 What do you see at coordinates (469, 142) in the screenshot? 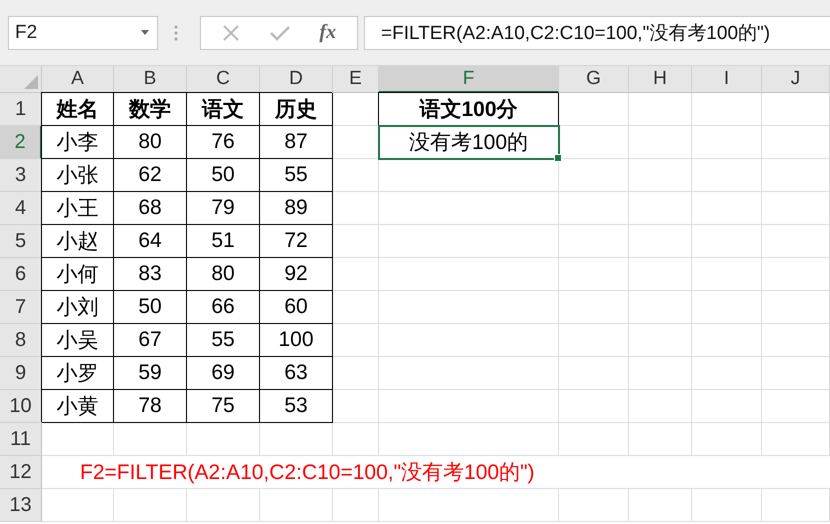
I see `table-cell: 没有考100的` at bounding box center [469, 142].